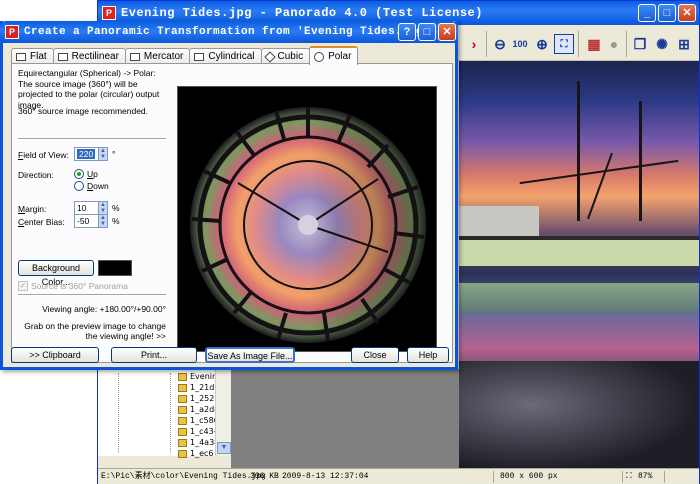  I want to click on status-path: E:\Pic\素材\color\Evening Tides.jpg, so click(183, 476).